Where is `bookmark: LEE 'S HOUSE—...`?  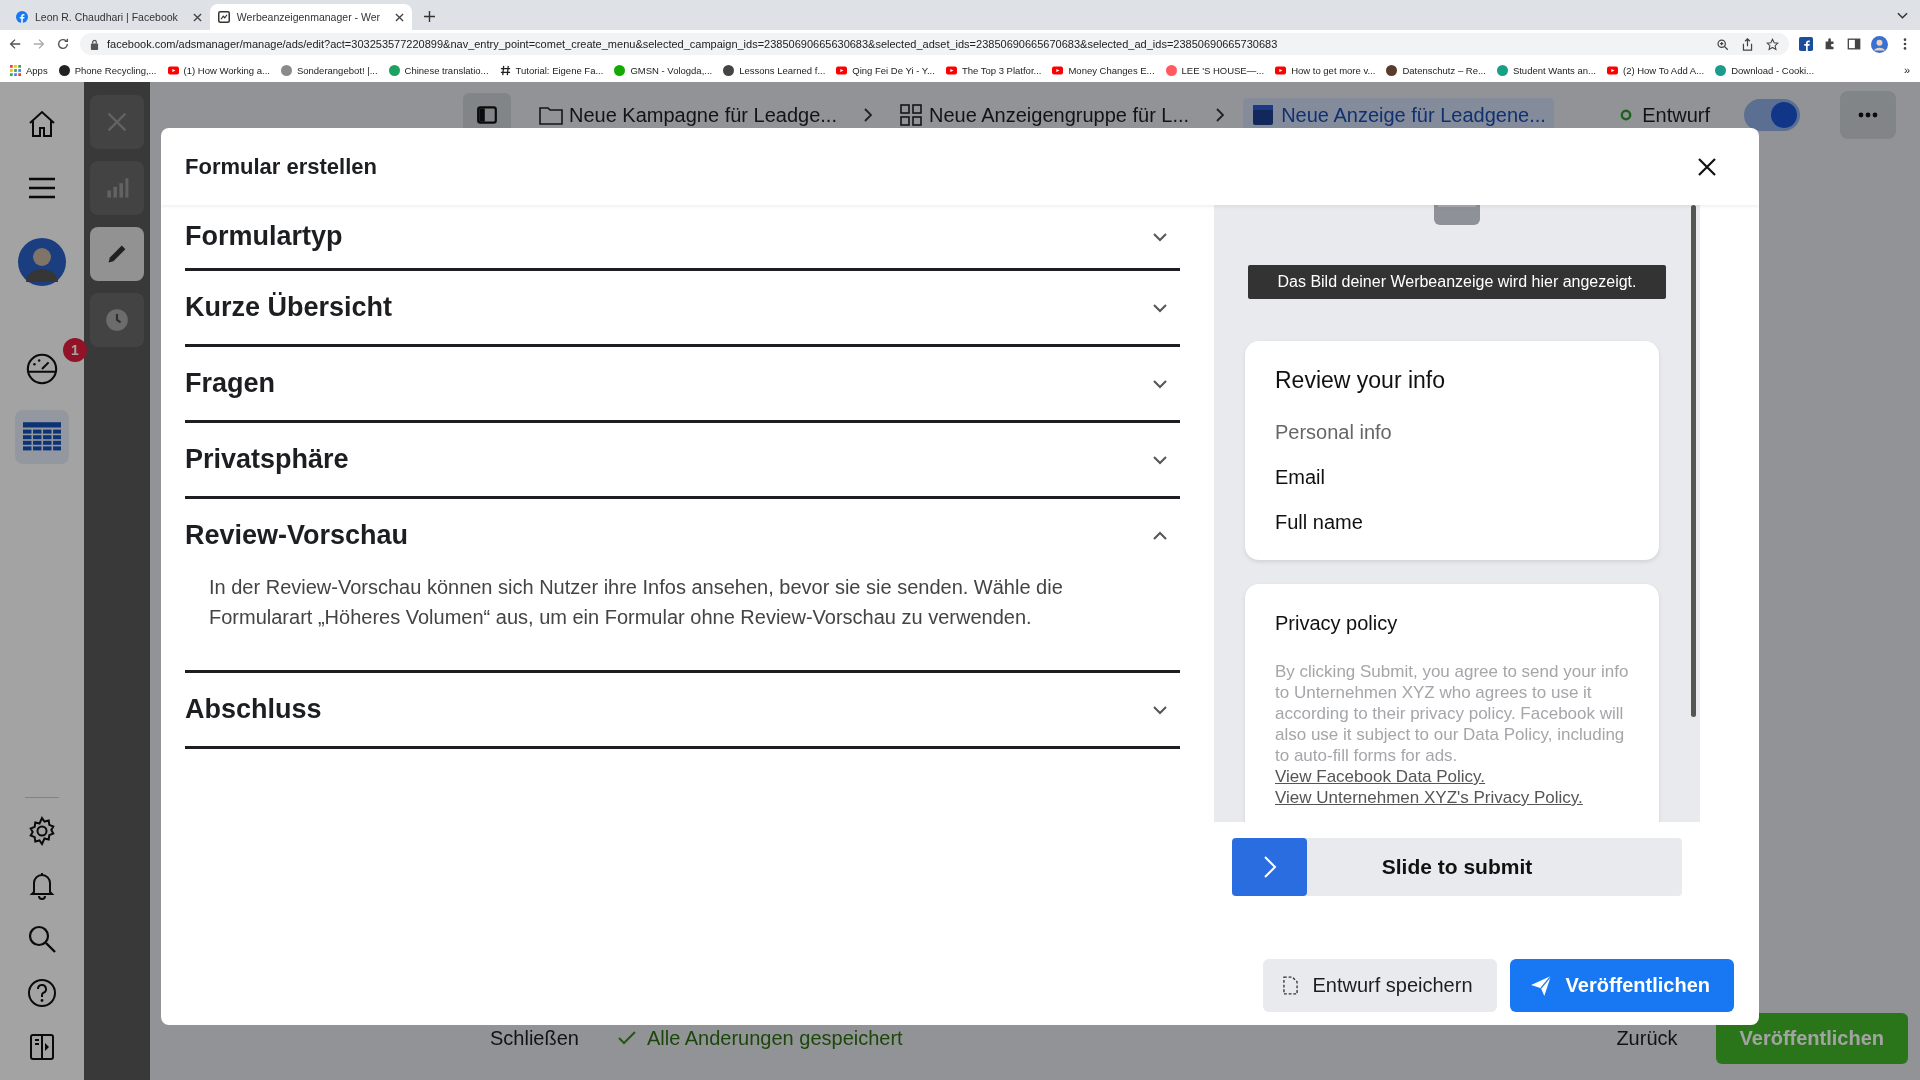 bookmark: LEE 'S HOUSE—... is located at coordinates (1215, 70).